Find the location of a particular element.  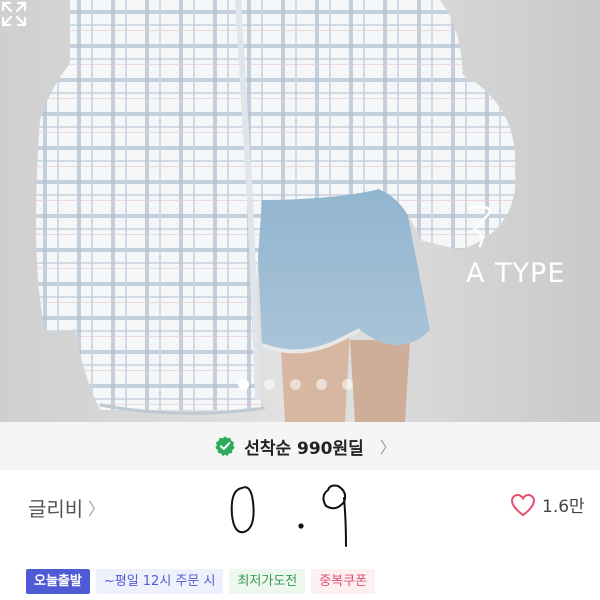

photo-type-label: A TYPE is located at coordinates (516, 273).